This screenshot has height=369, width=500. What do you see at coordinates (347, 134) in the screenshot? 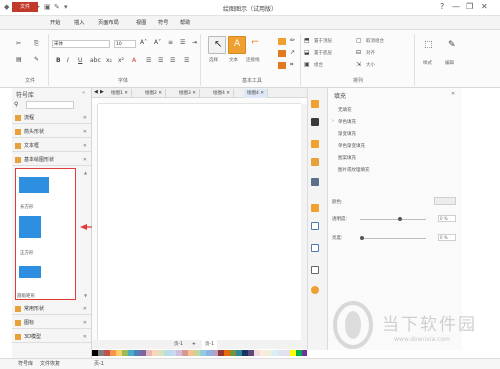
I see `fill-option-gradient: 渐变填充` at bounding box center [347, 134].